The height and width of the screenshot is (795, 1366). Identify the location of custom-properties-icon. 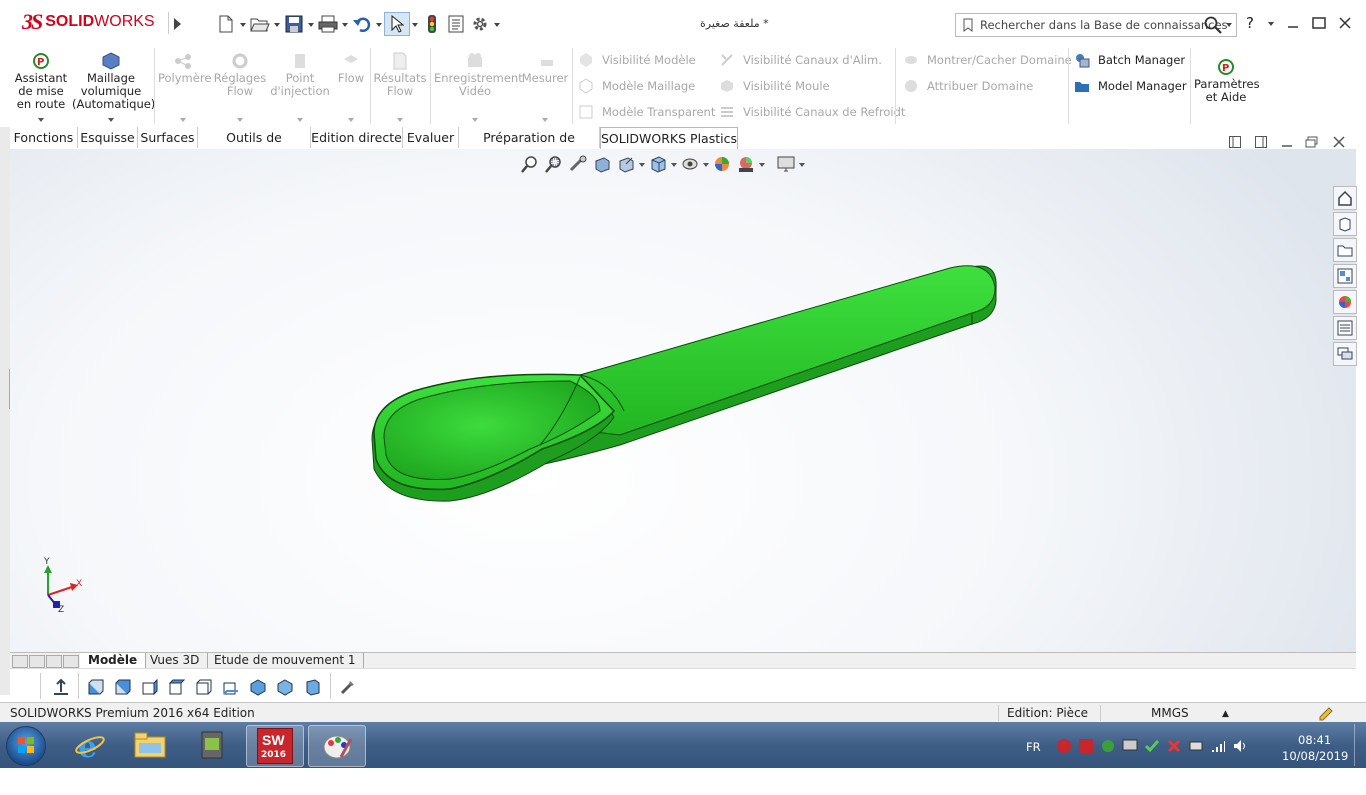
(1345, 328).